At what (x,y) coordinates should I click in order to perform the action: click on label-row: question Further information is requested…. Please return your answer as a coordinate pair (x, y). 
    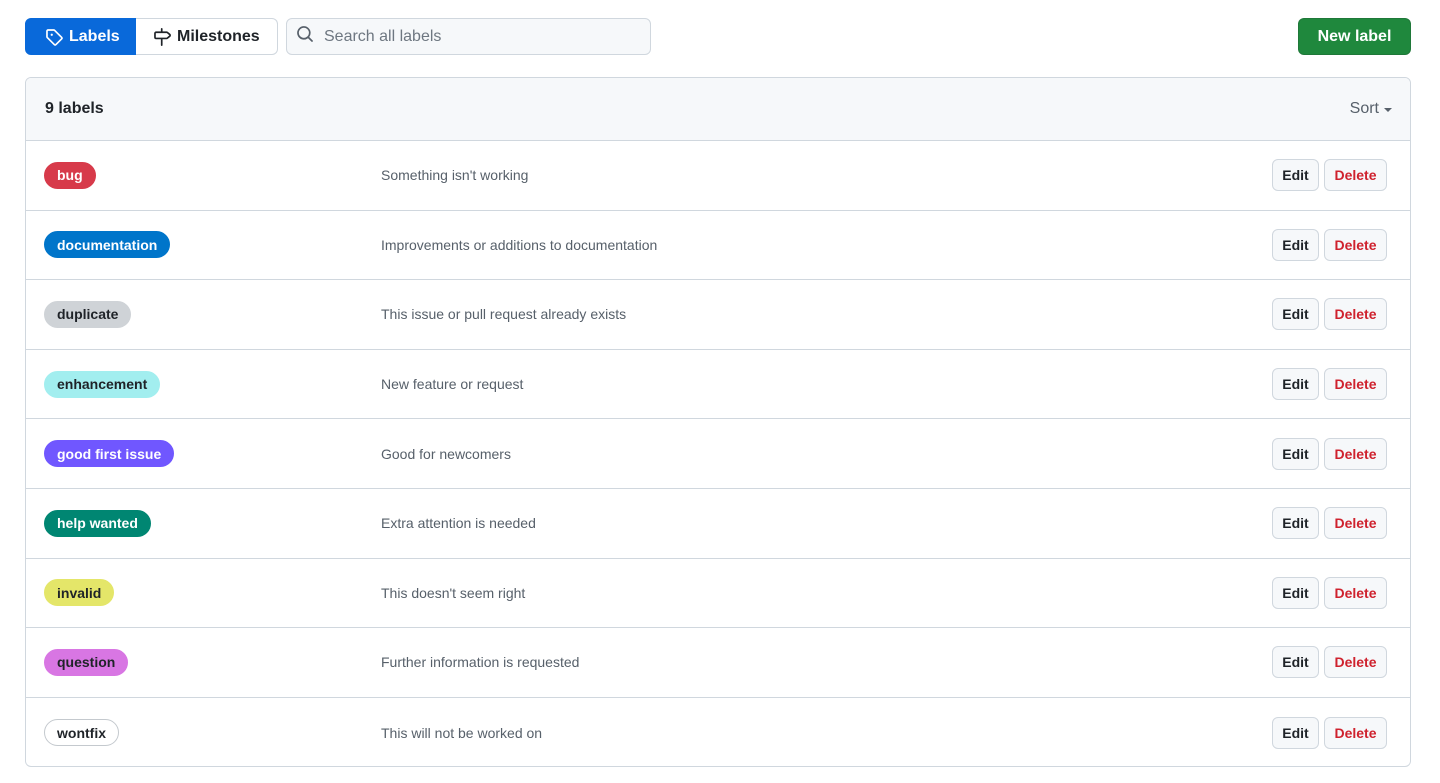
    Looking at the image, I should click on (718, 663).